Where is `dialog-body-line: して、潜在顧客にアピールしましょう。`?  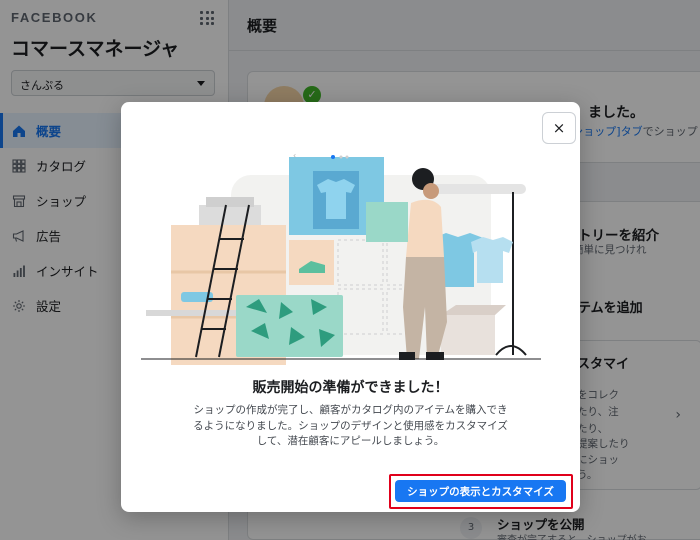
dialog-body-line: して、潜在顧客にアピールしましょう。 is located at coordinates (350, 441).